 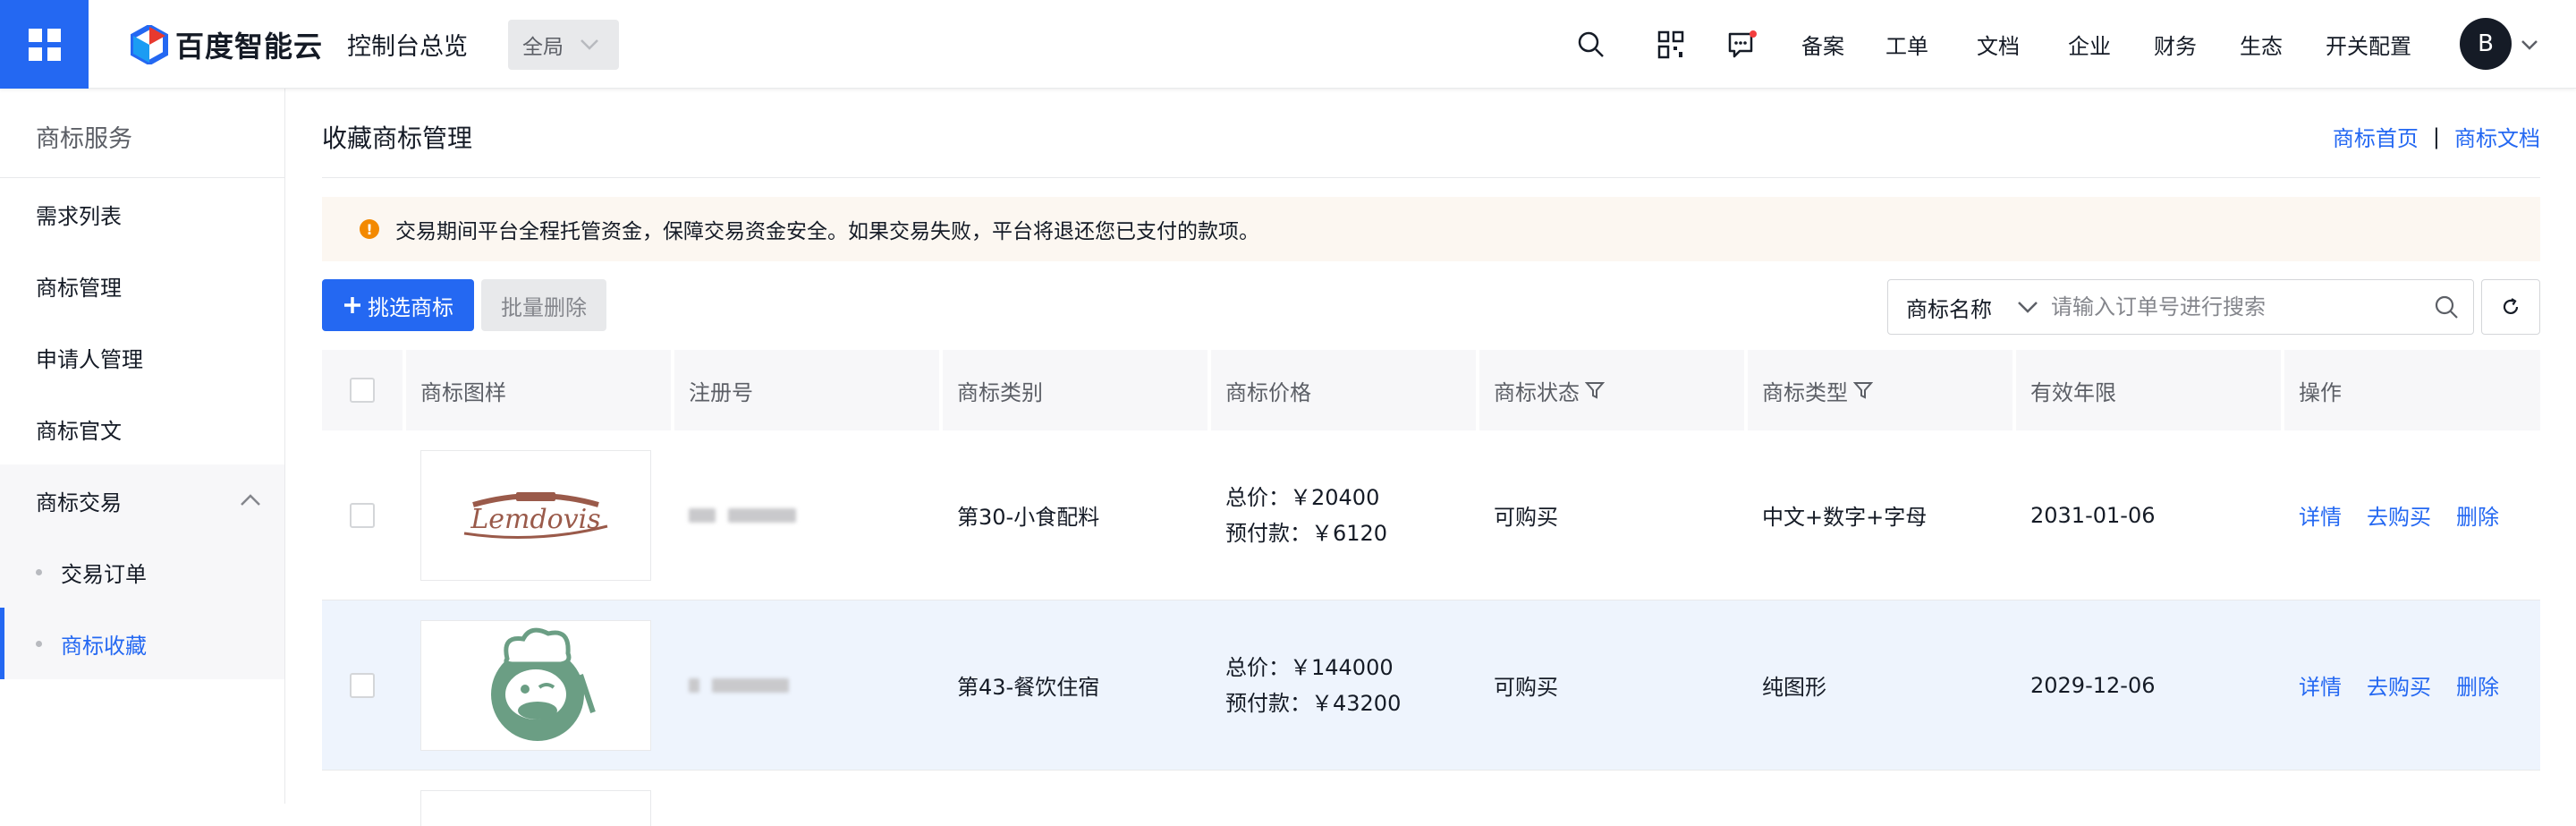 What do you see at coordinates (2376, 136) in the screenshot?
I see `trademark-home-link: 商标首页` at bounding box center [2376, 136].